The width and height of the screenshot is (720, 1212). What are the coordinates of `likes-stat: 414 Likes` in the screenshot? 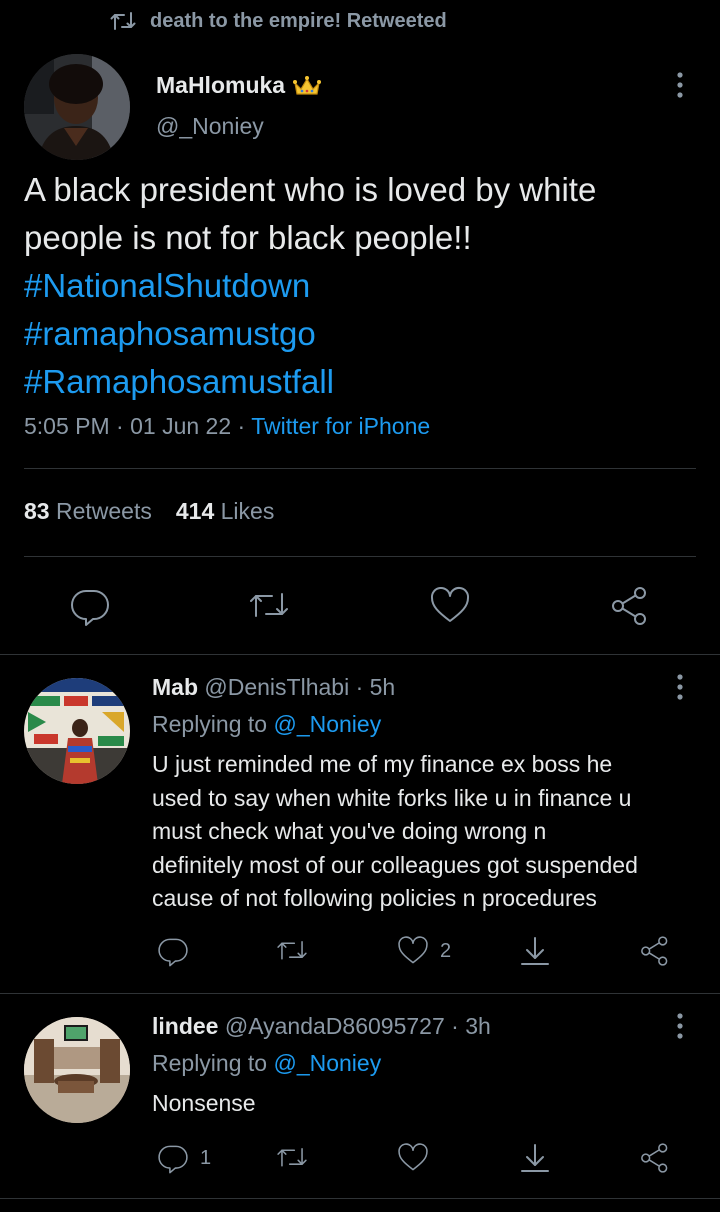 It's located at (225, 511).